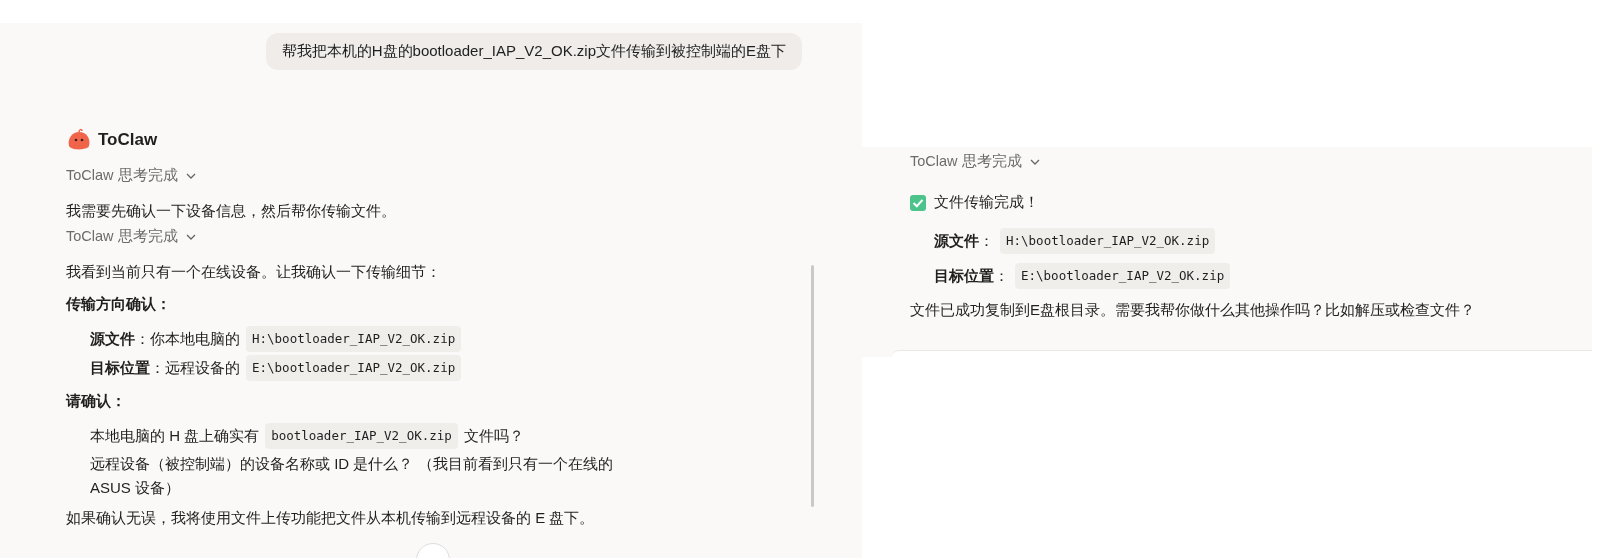 Image resolution: width=1611 pixels, height=558 pixels. What do you see at coordinates (533, 51) in the screenshot?
I see `user-message: 帮我把本机的H盘的bootloader_IAP_V2_OK.zip文件传输到被控制端的E盘下` at bounding box center [533, 51].